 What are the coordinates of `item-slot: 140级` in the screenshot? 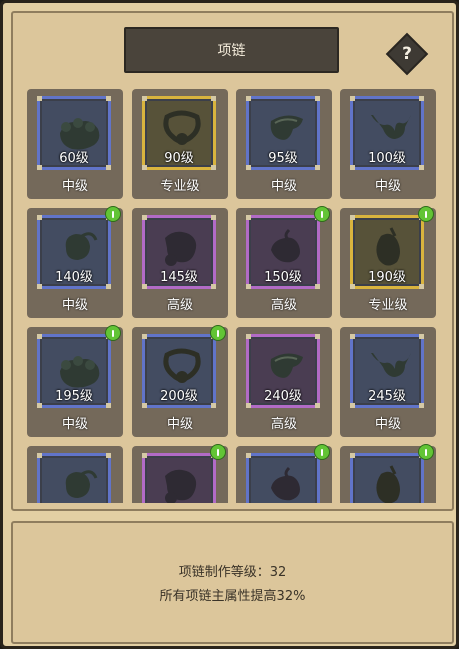 It's located at (74, 252).